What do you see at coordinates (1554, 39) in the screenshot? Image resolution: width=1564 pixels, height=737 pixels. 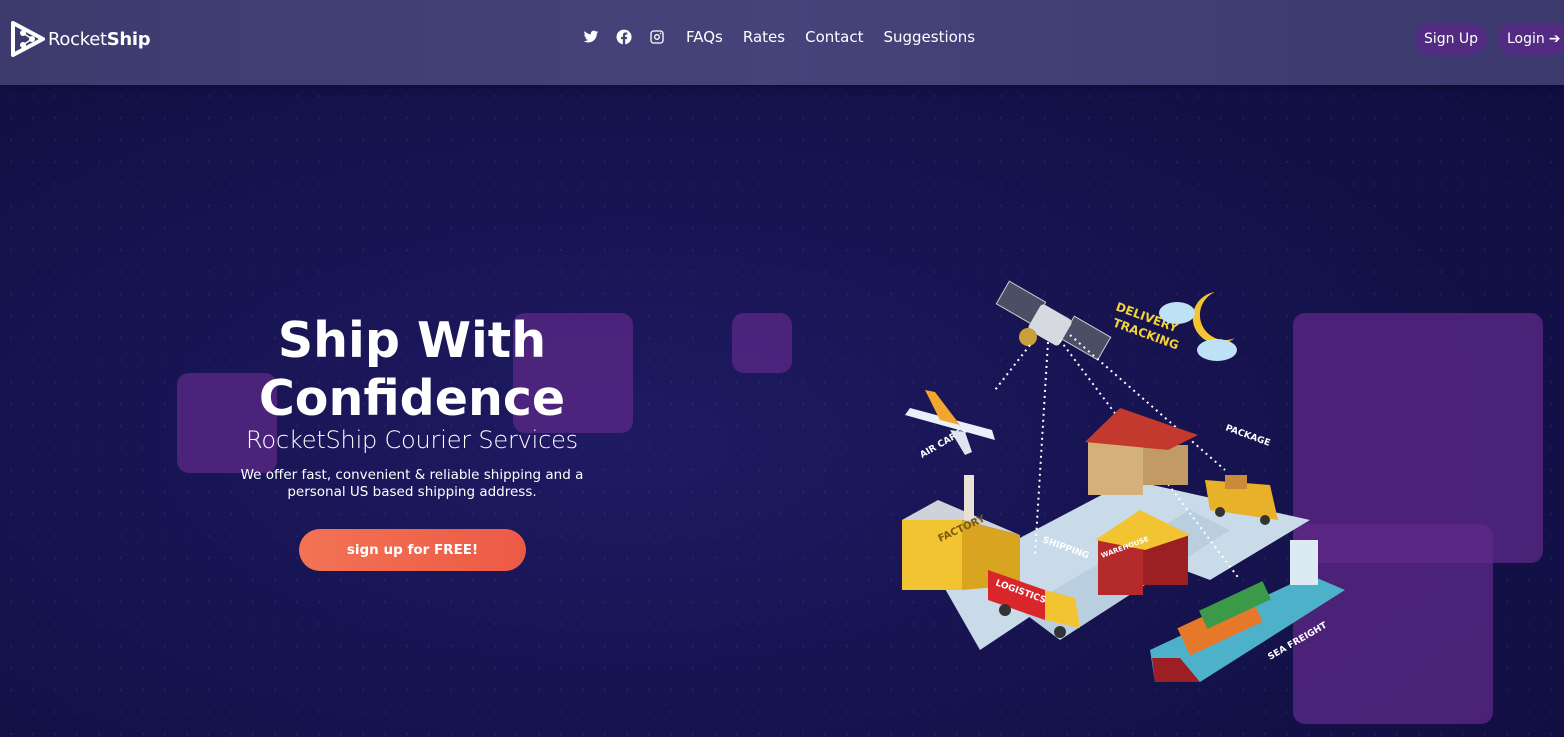 I see `arrow-right-icon: ➔` at bounding box center [1554, 39].